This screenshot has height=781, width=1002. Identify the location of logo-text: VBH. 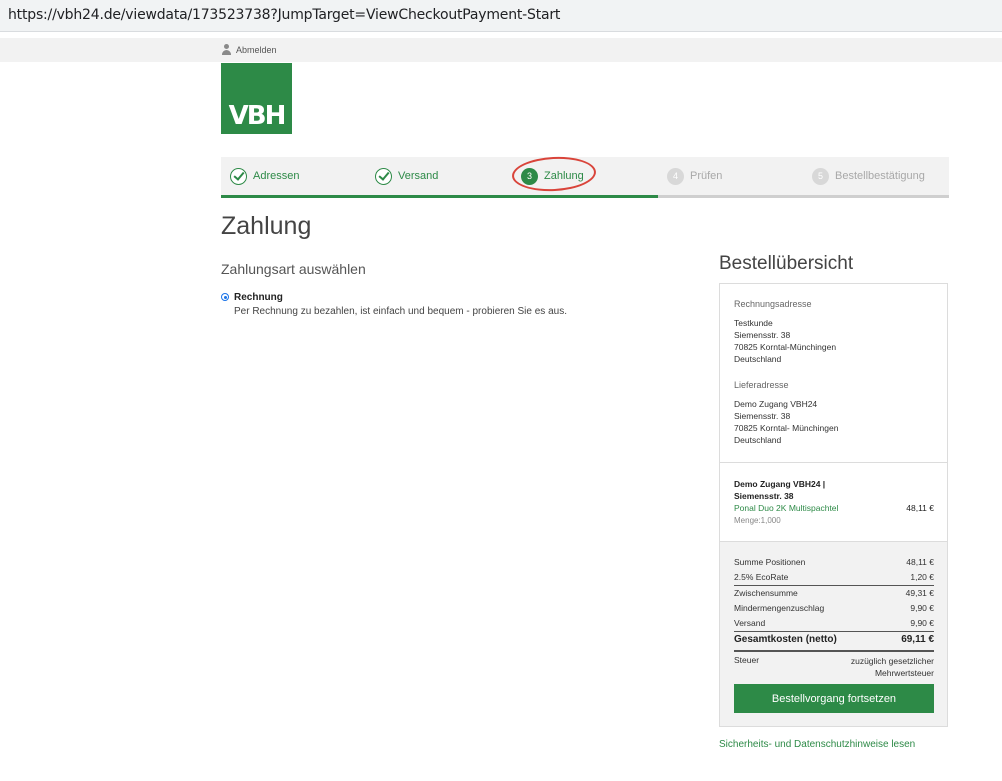
(257, 116).